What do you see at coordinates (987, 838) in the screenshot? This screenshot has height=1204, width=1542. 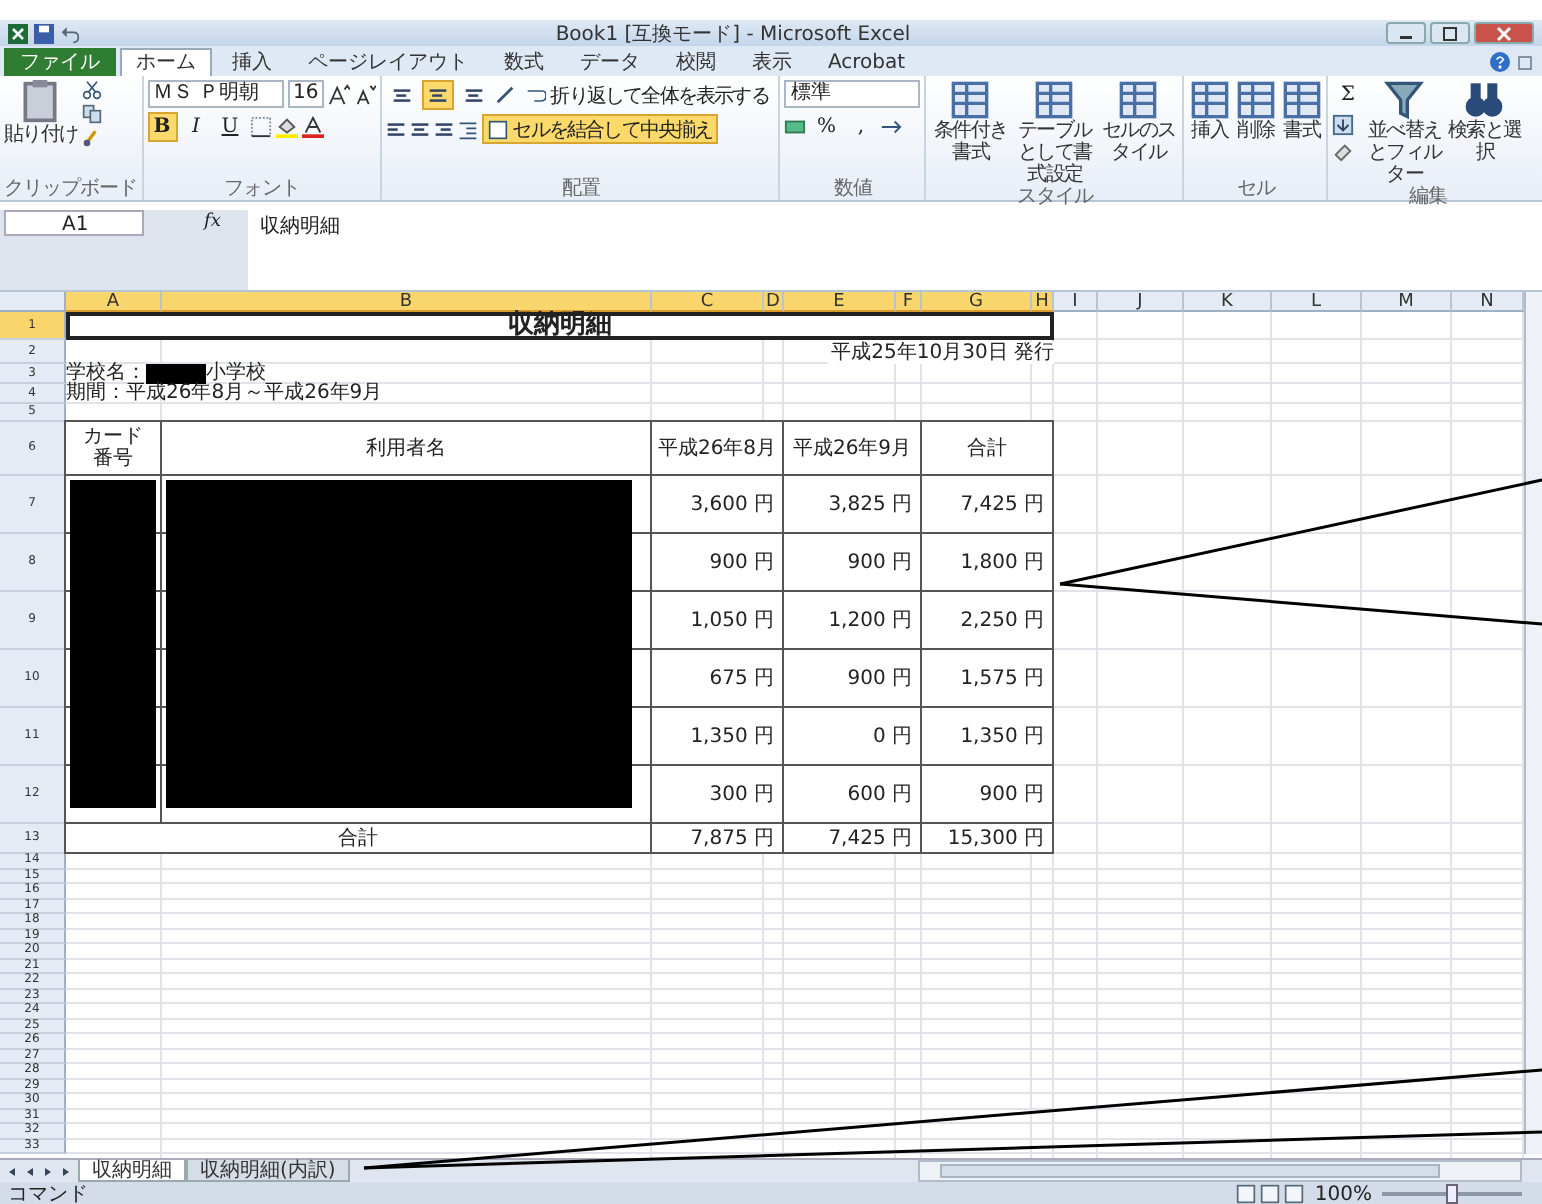 I see `table-cell: 15,300 円` at bounding box center [987, 838].